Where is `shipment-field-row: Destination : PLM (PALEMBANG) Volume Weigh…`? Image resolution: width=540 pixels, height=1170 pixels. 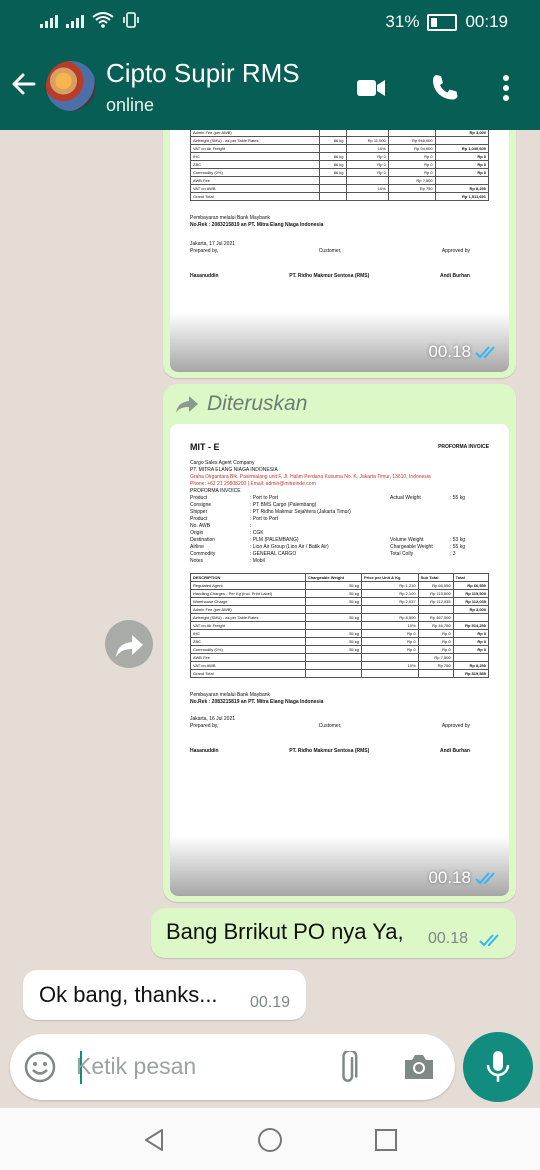 shipment-field-row: Destination : PLM (PALEMBANG) Volume Weigh… is located at coordinates (339, 540).